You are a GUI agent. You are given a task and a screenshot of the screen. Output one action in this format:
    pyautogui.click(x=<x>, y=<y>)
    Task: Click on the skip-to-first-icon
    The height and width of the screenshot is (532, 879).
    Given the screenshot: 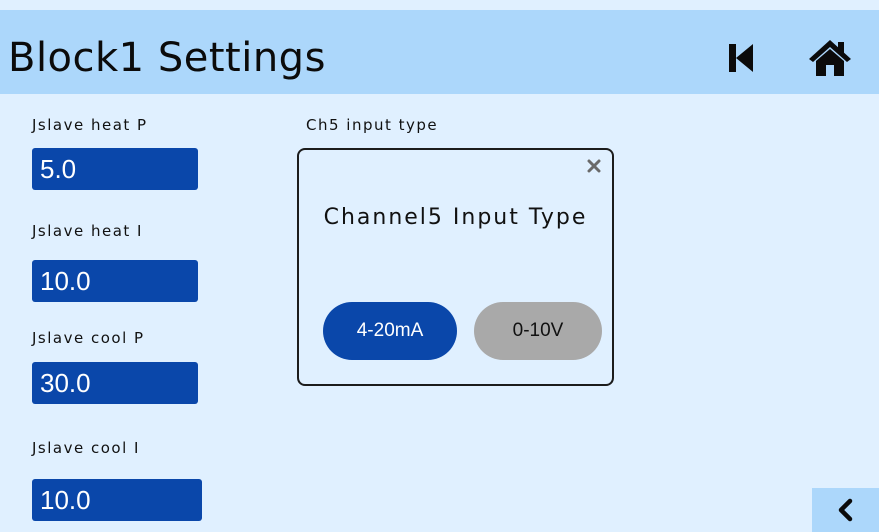 What is the action you would take?
    pyautogui.click(x=741, y=58)
    